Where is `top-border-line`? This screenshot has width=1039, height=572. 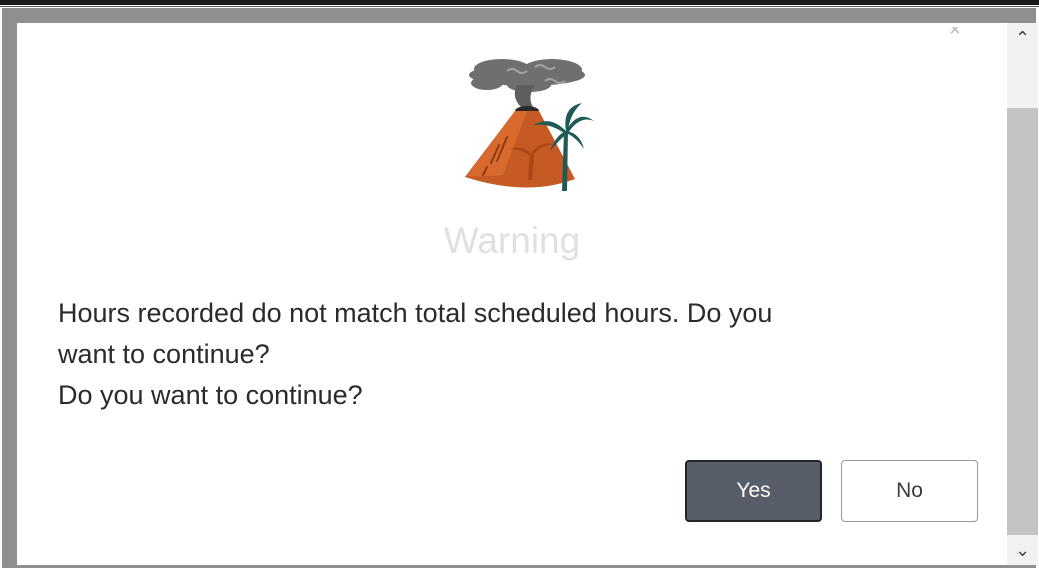
top-border-line is located at coordinates (519, 6).